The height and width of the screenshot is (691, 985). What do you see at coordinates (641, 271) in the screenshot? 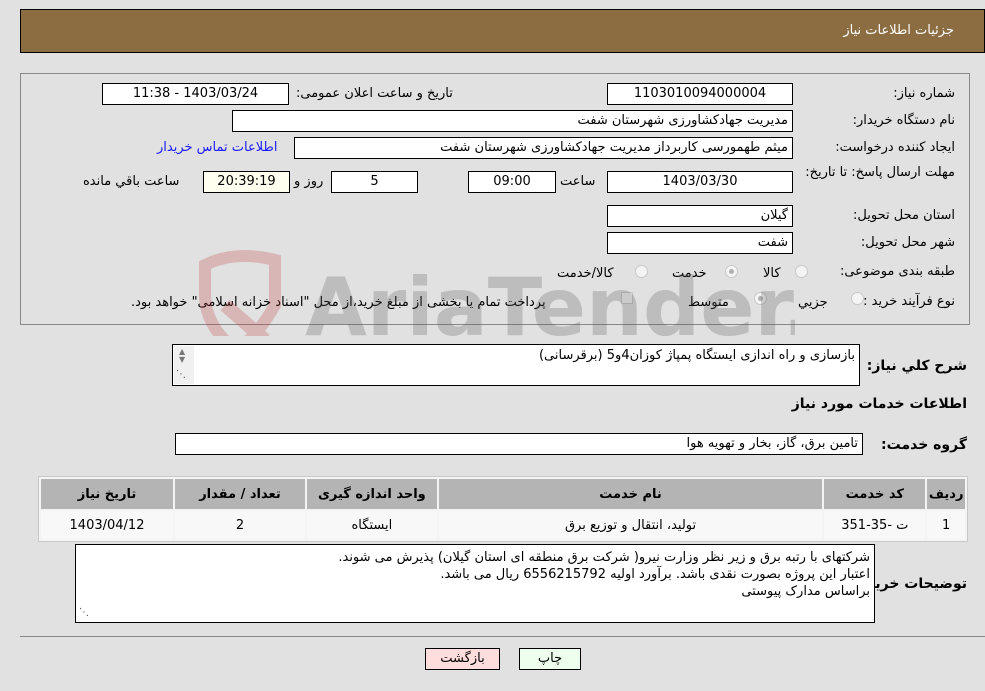
I see `category-radio-goods-service` at bounding box center [641, 271].